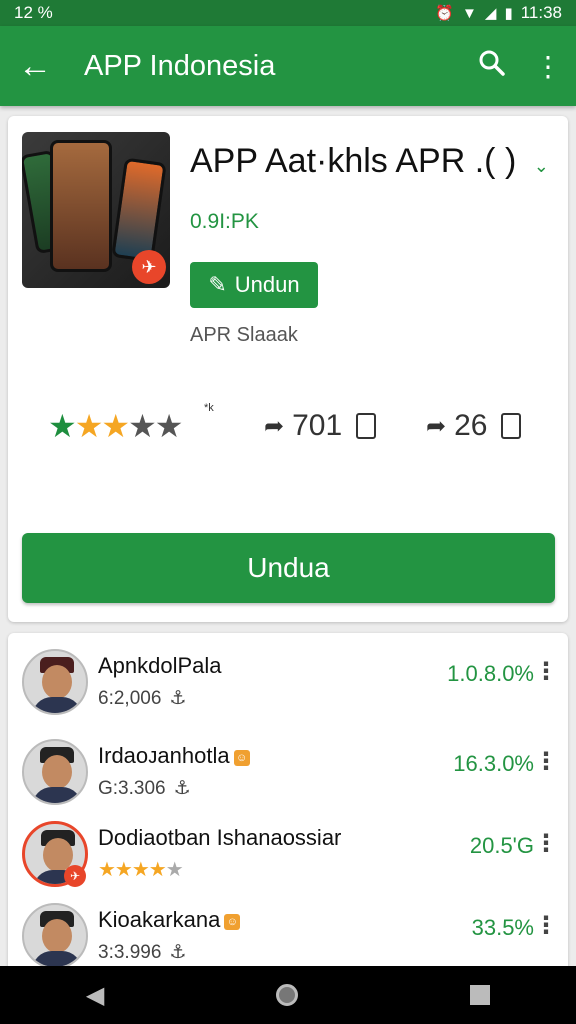 This screenshot has height=1024, width=576. Describe the element at coordinates (35, 66) in the screenshot. I see `back-arrow-icon: ←` at that location.